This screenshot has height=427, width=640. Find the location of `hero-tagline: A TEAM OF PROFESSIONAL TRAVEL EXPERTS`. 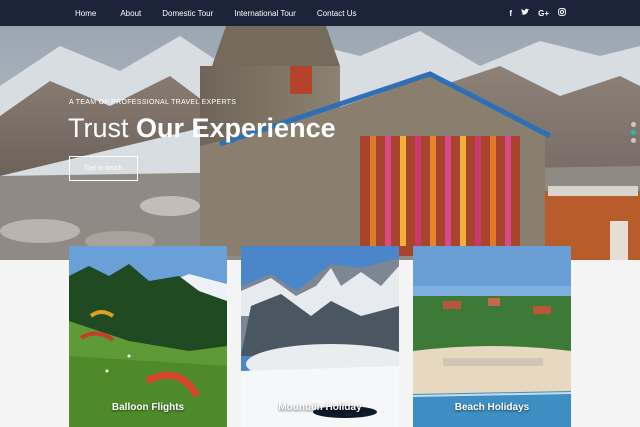

hero-tagline: A TEAM OF PROFESSIONAL TRAVEL EXPERTS is located at coordinates (153, 102).